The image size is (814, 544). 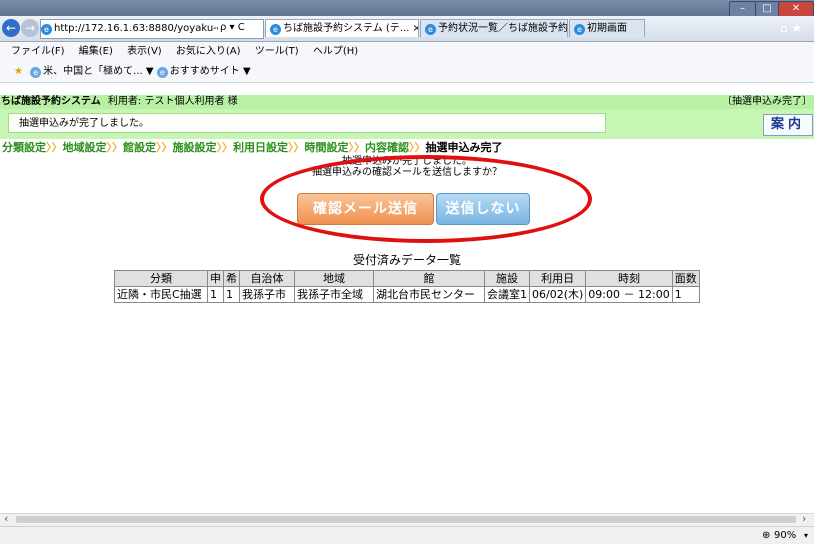 I want to click on ie-page-icon: e, so click(x=46, y=29).